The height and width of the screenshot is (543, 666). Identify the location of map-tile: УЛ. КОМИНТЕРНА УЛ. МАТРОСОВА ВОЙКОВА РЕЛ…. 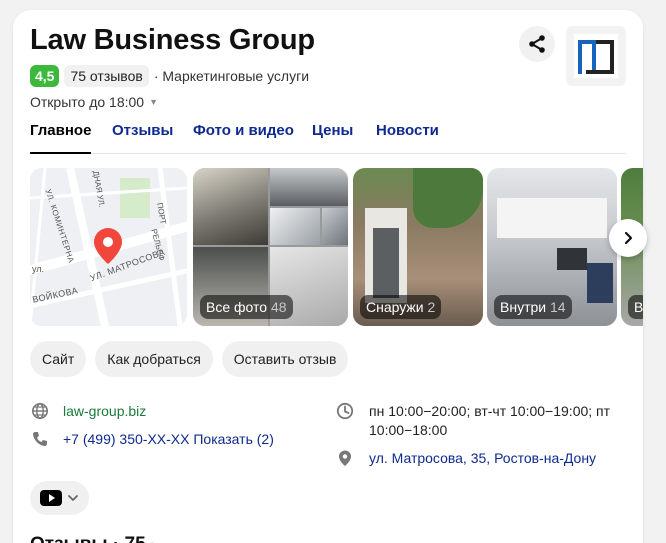
(108, 247).